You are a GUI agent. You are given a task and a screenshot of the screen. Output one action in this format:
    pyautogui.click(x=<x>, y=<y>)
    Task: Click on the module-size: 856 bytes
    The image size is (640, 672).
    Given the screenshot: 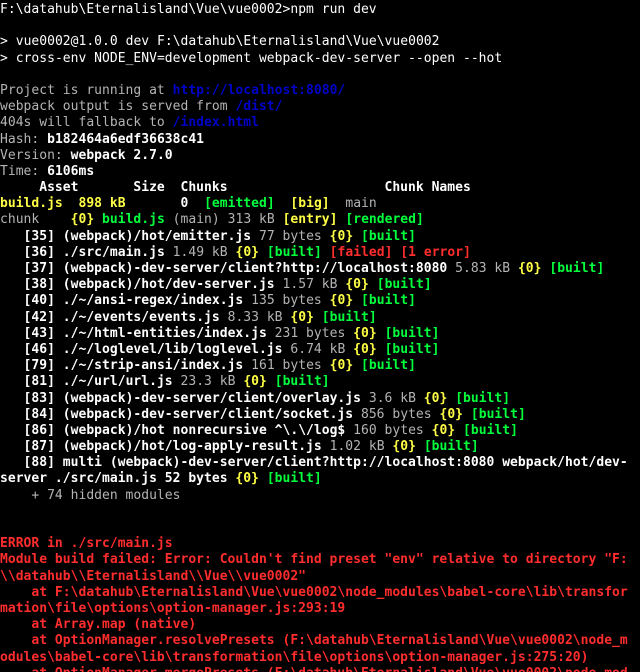 What is the action you would take?
    pyautogui.click(x=396, y=414)
    